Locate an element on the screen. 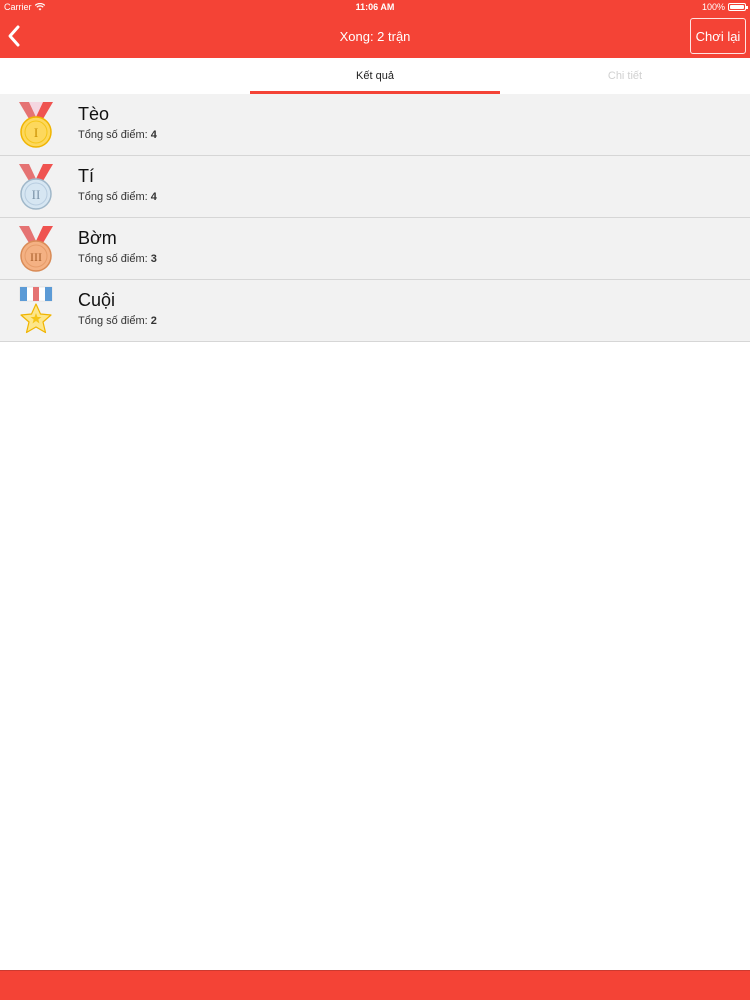 The height and width of the screenshot is (1000, 750). list-item: III Bờm Tổng số điểm: 3 is located at coordinates (375, 249).